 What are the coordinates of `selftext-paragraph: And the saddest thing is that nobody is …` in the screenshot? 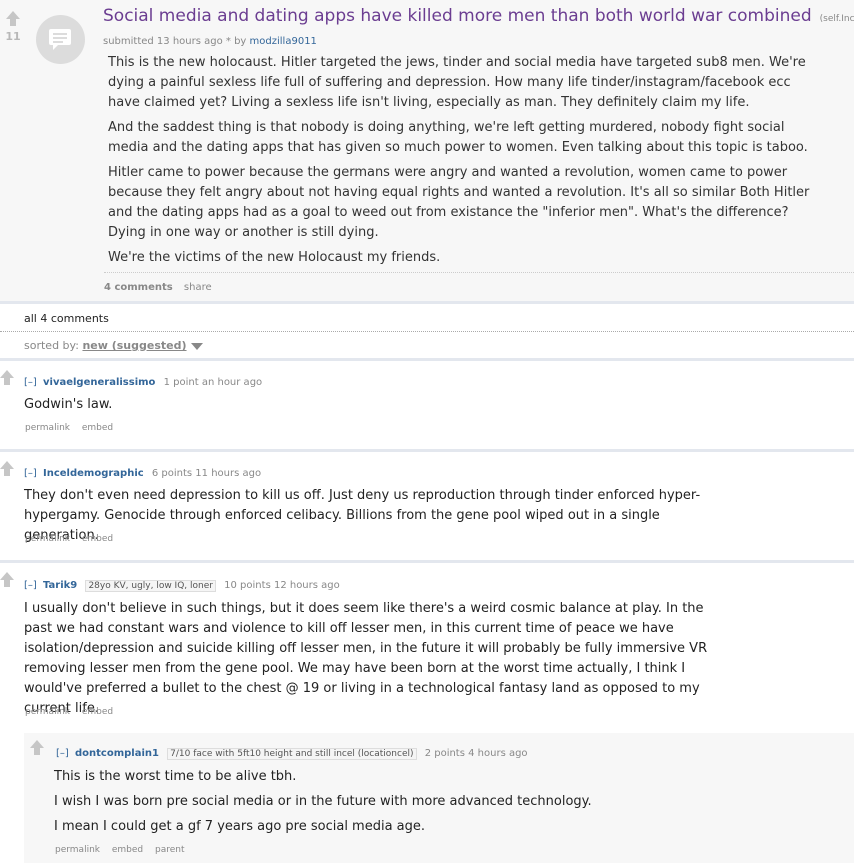 It's located at (458, 137).